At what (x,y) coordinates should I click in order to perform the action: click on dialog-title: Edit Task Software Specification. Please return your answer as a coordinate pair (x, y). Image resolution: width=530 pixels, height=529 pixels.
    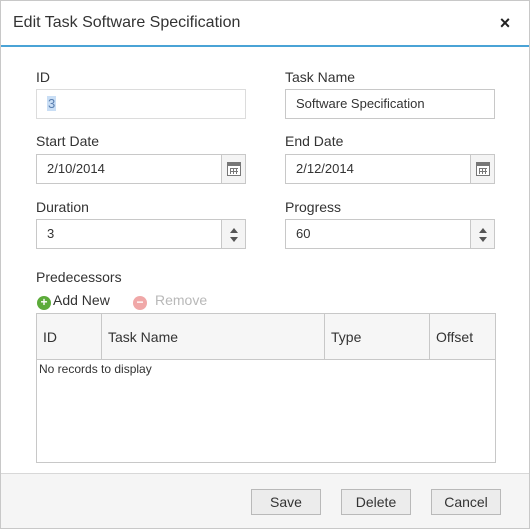
    Looking at the image, I should click on (127, 22).